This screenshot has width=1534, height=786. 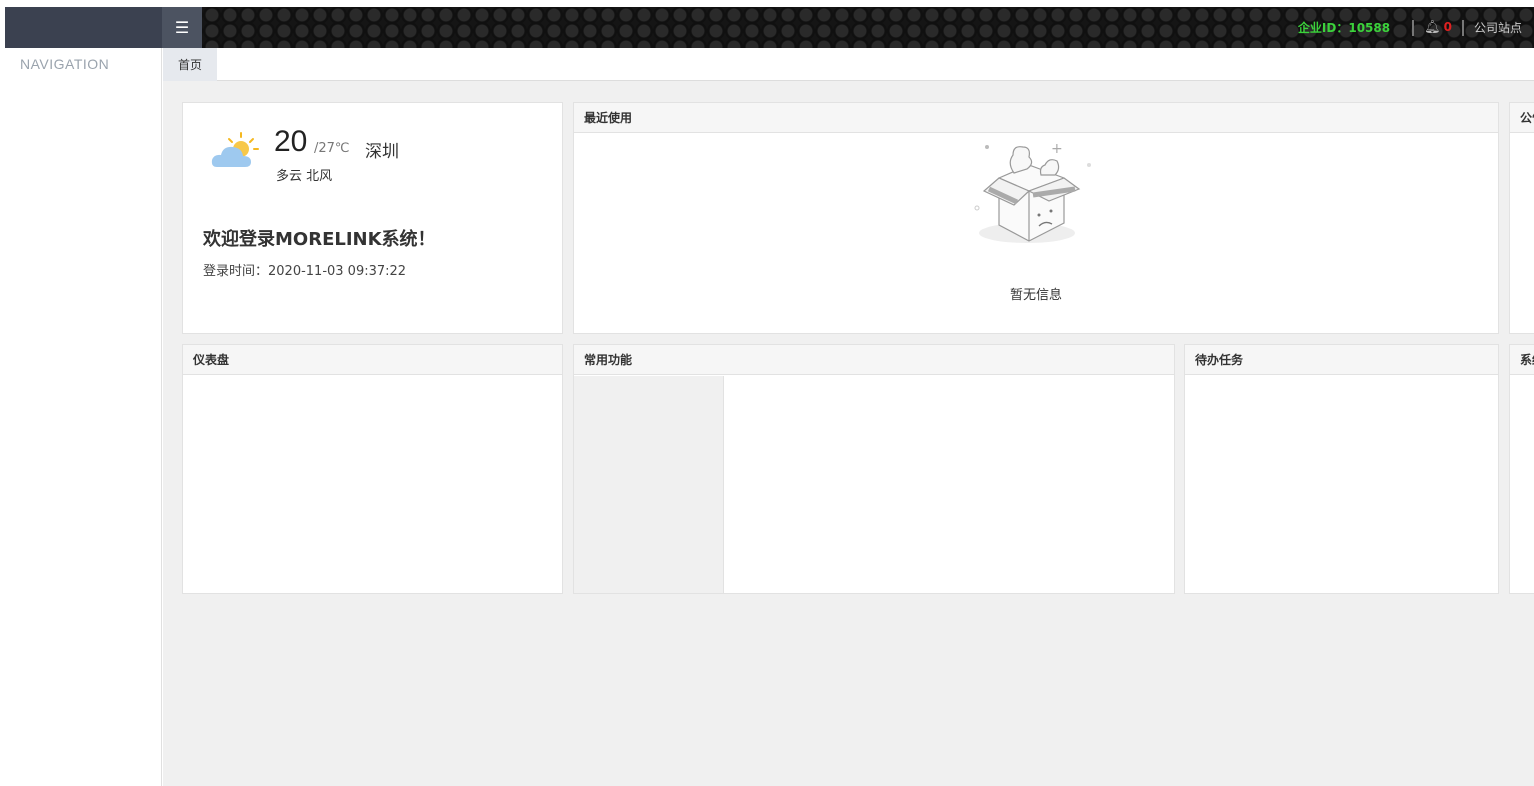 What do you see at coordinates (1035, 295) in the screenshot?
I see `empty-message: 暂无信息` at bounding box center [1035, 295].